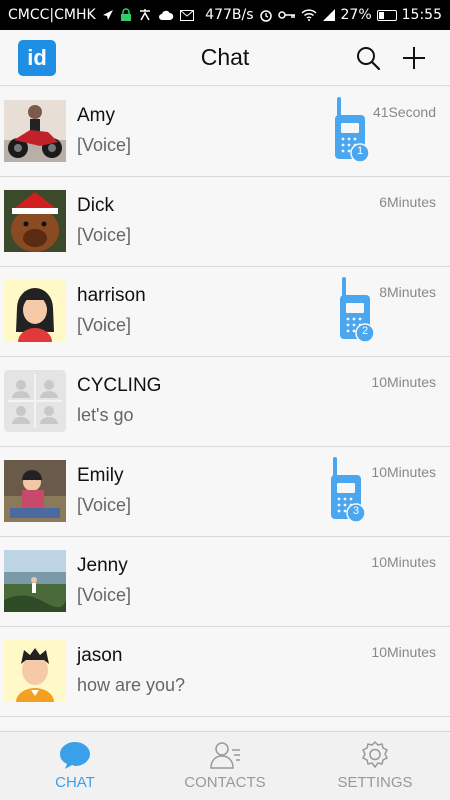 The height and width of the screenshot is (800, 450). I want to click on tab-contacts: CONTACTS, so click(225, 766).